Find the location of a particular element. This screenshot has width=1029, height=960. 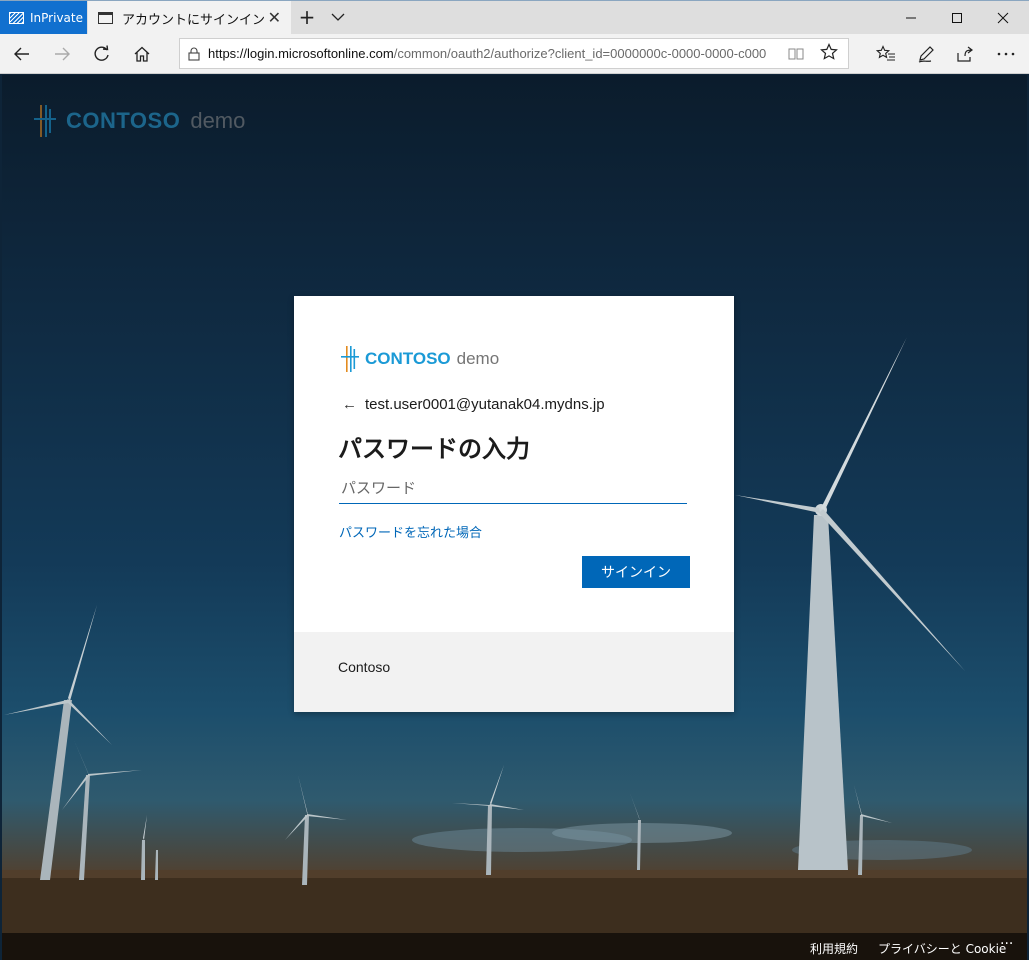

privacy-cookie-link: プライバシーと Cookie is located at coordinates (942, 948).